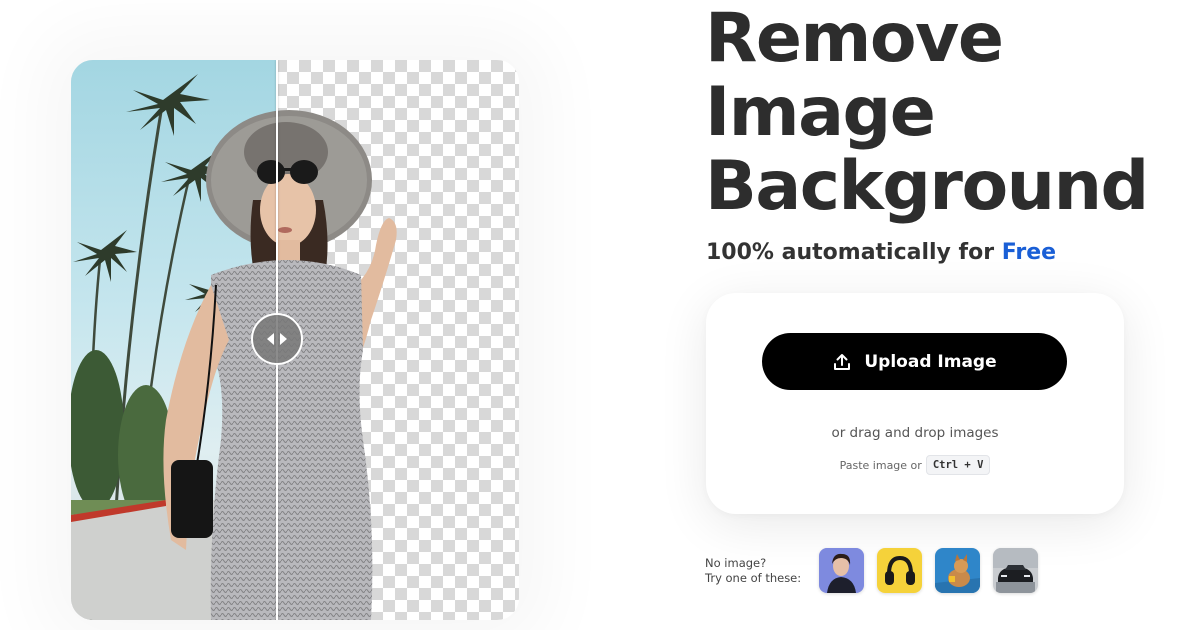 The width and height of the screenshot is (1200, 630). I want to click on sample-headphones, so click(899, 570).